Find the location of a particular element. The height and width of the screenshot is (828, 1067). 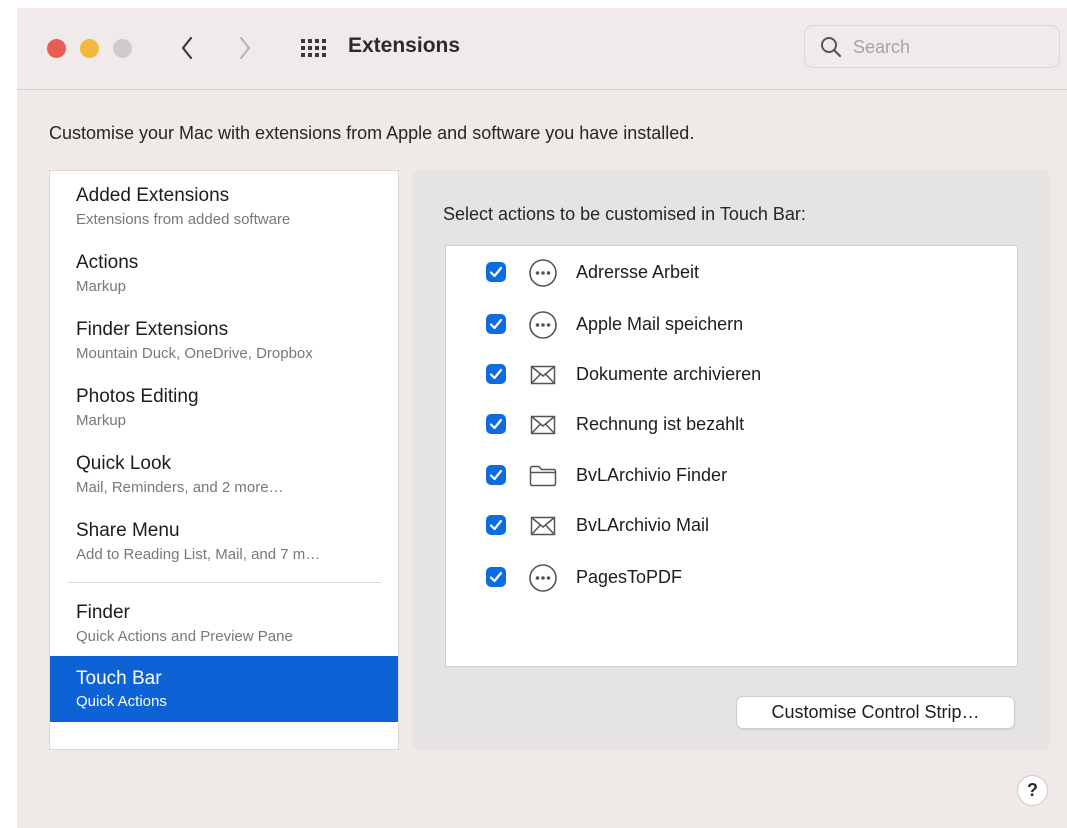

chevron-right-icon is located at coordinates (245, 48).